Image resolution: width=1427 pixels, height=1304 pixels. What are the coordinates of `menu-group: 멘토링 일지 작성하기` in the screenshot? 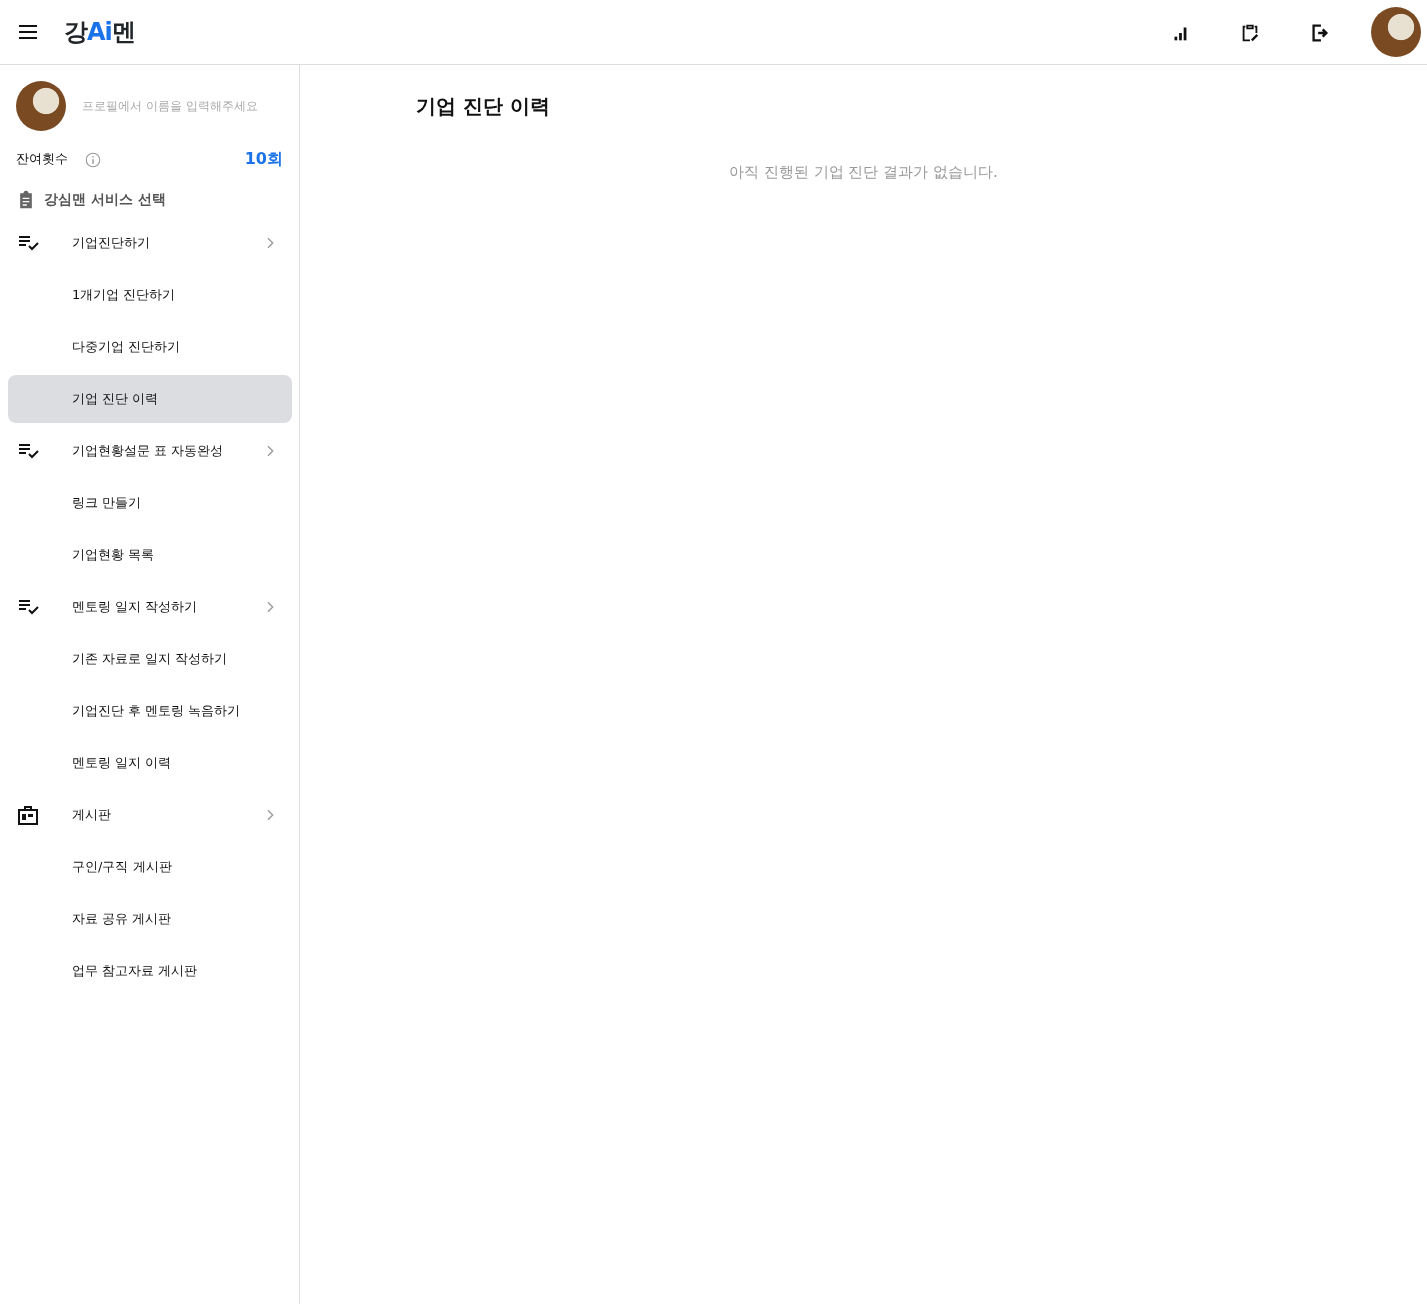 It's located at (150, 607).